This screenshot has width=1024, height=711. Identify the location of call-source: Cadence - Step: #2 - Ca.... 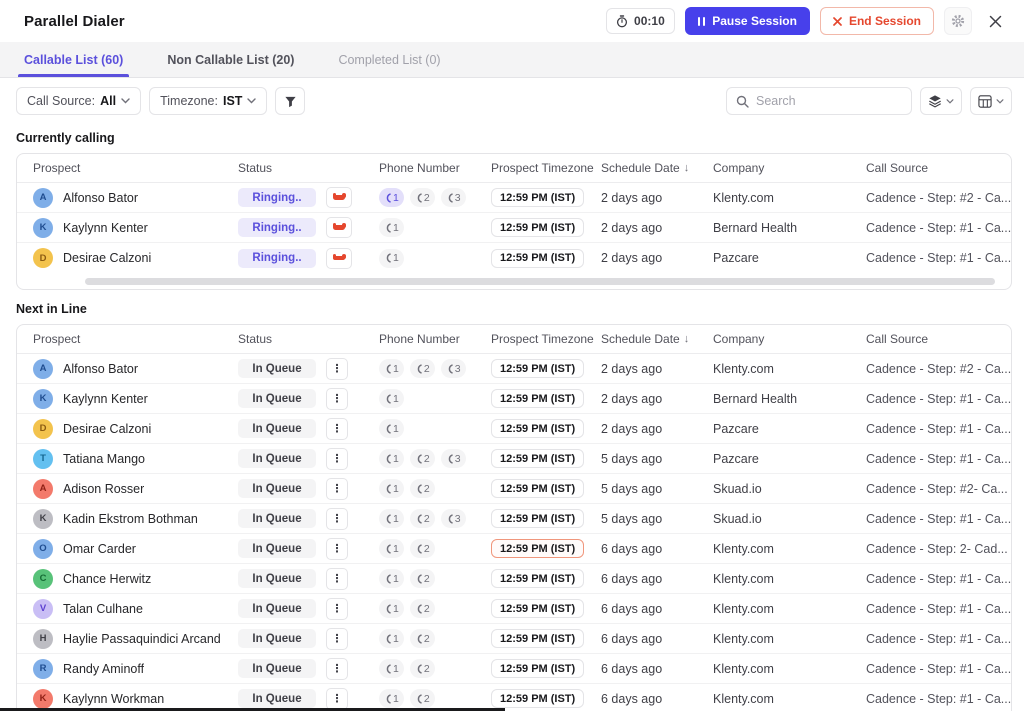
(938, 368).